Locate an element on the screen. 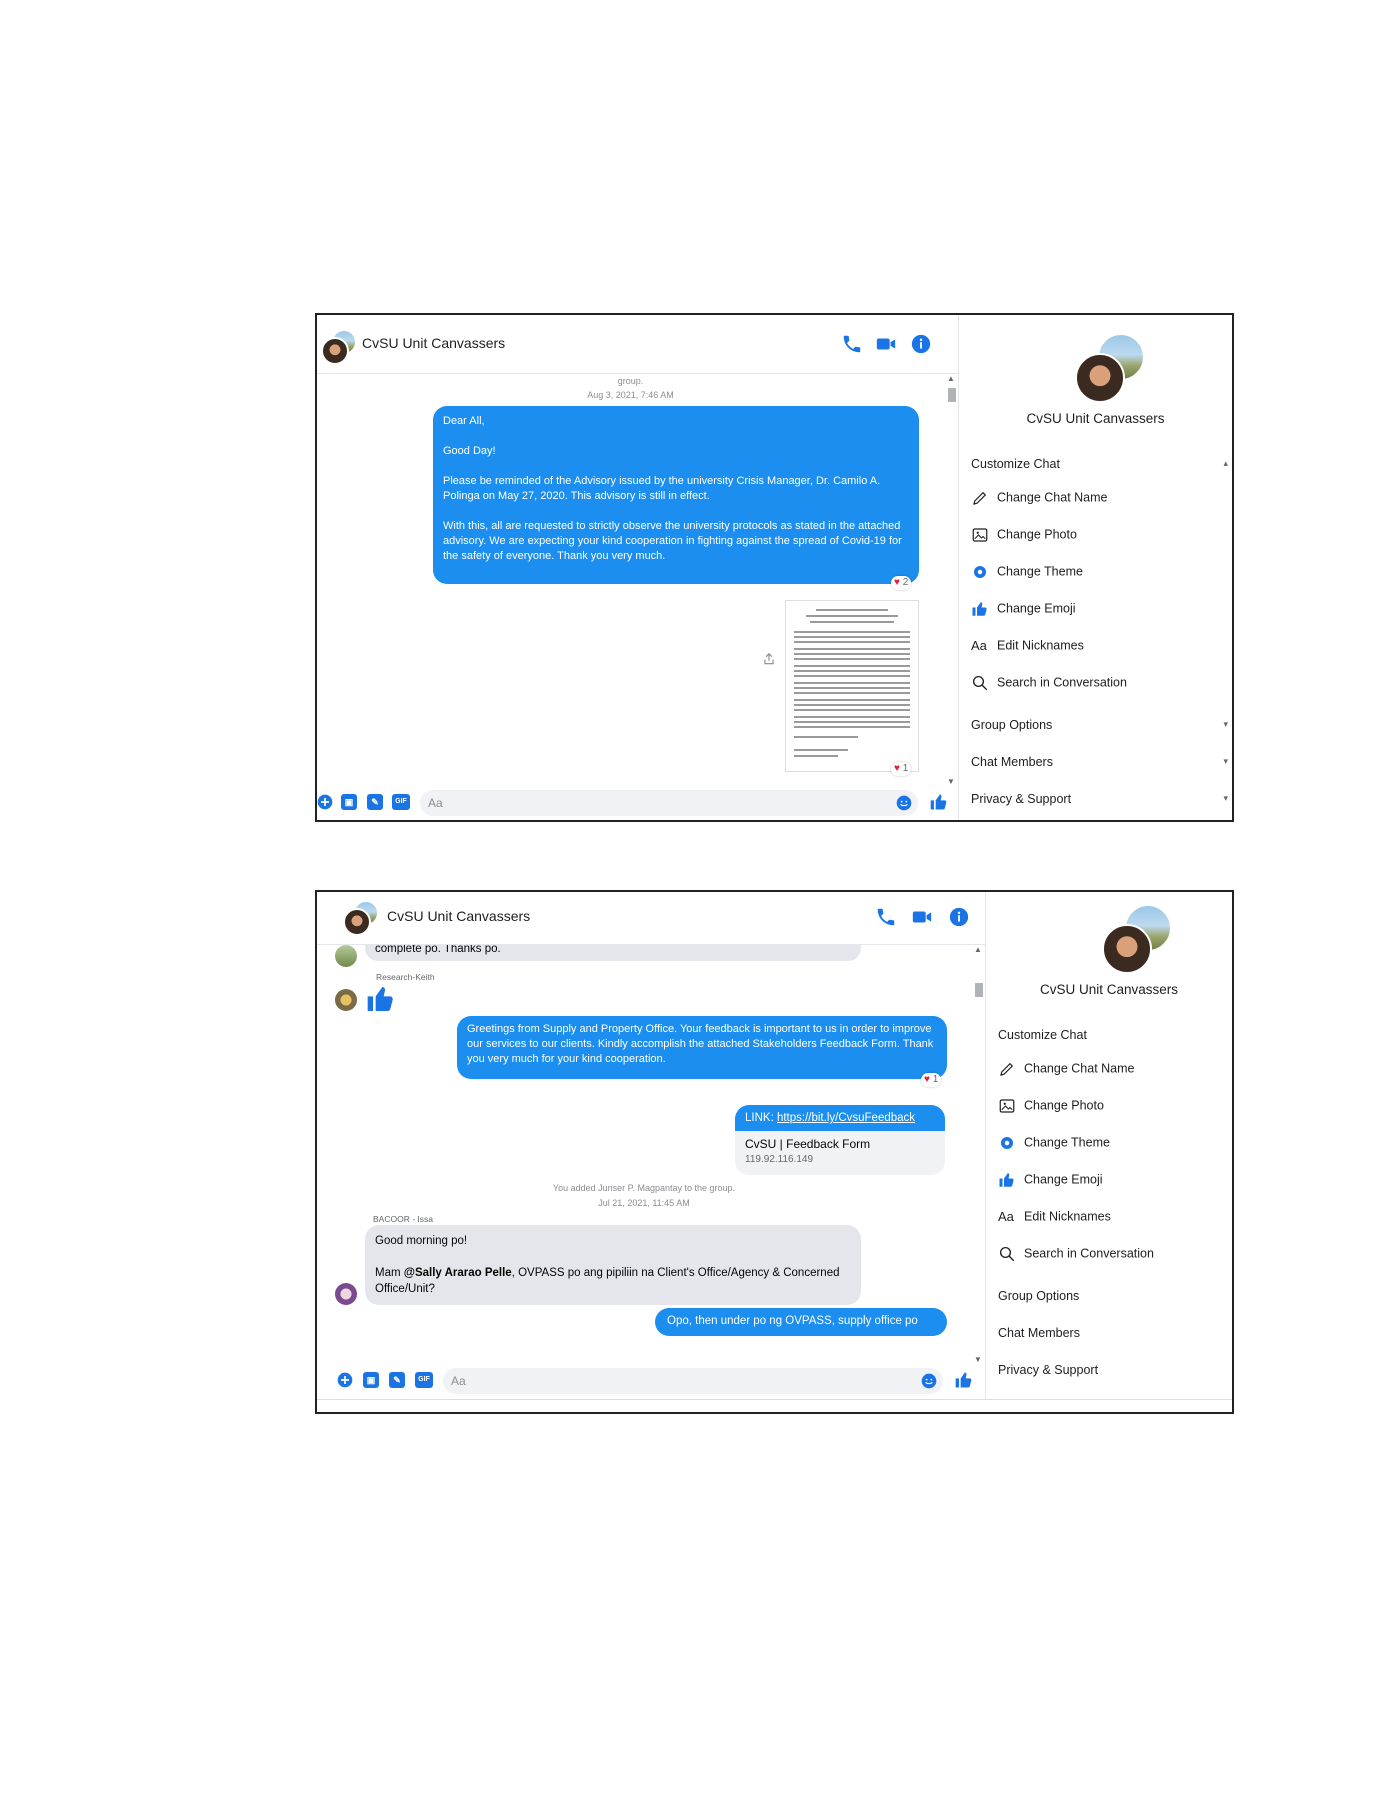  reaction-badge: ♥ 2 is located at coordinates (901, 583).